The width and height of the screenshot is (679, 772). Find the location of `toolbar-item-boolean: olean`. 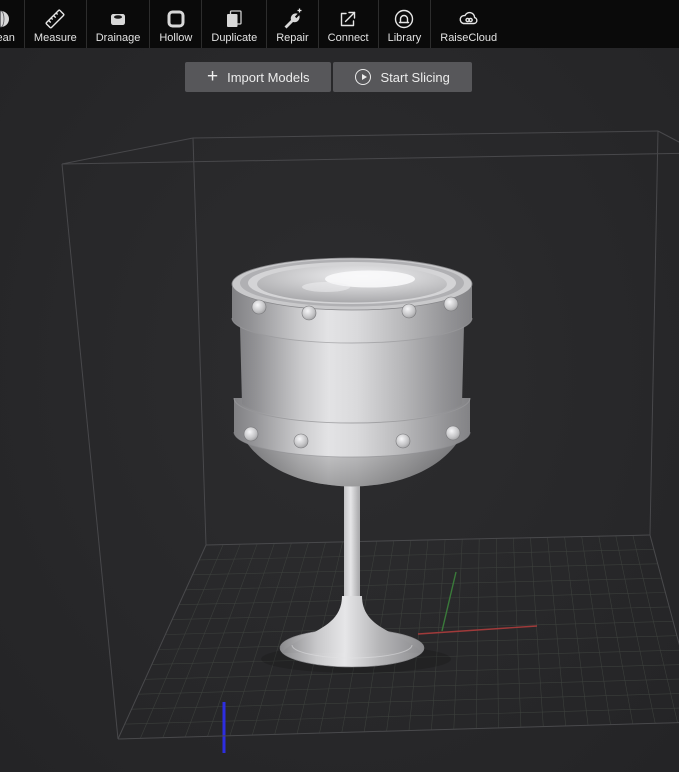

toolbar-item-boolean: olean is located at coordinates (12, 24).